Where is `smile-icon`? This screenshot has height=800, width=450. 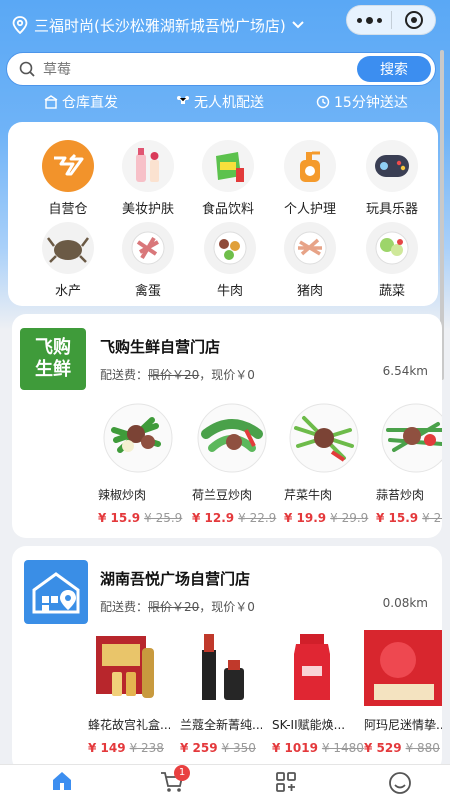 smile-icon is located at coordinates (400, 783).